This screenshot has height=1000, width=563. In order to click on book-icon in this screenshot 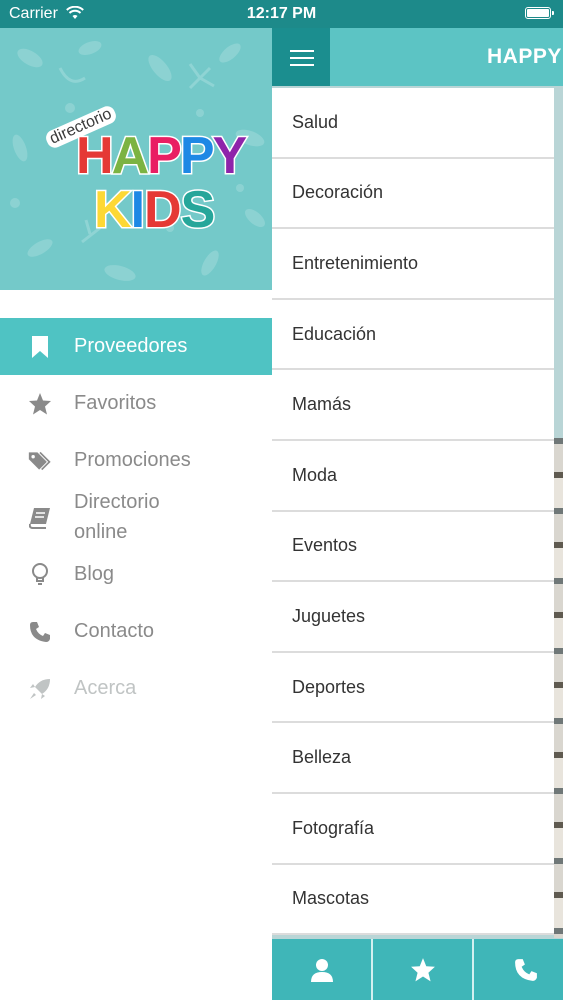, I will do `click(40, 518)`.